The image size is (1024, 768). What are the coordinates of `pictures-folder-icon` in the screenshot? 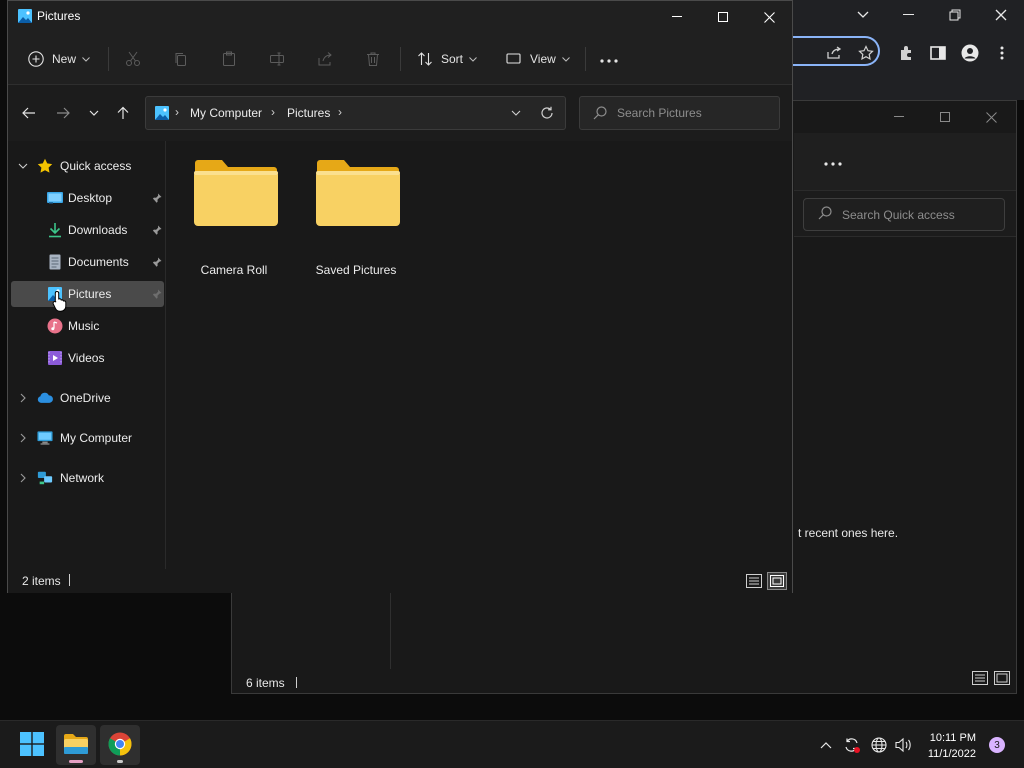 It's located at (162, 114).